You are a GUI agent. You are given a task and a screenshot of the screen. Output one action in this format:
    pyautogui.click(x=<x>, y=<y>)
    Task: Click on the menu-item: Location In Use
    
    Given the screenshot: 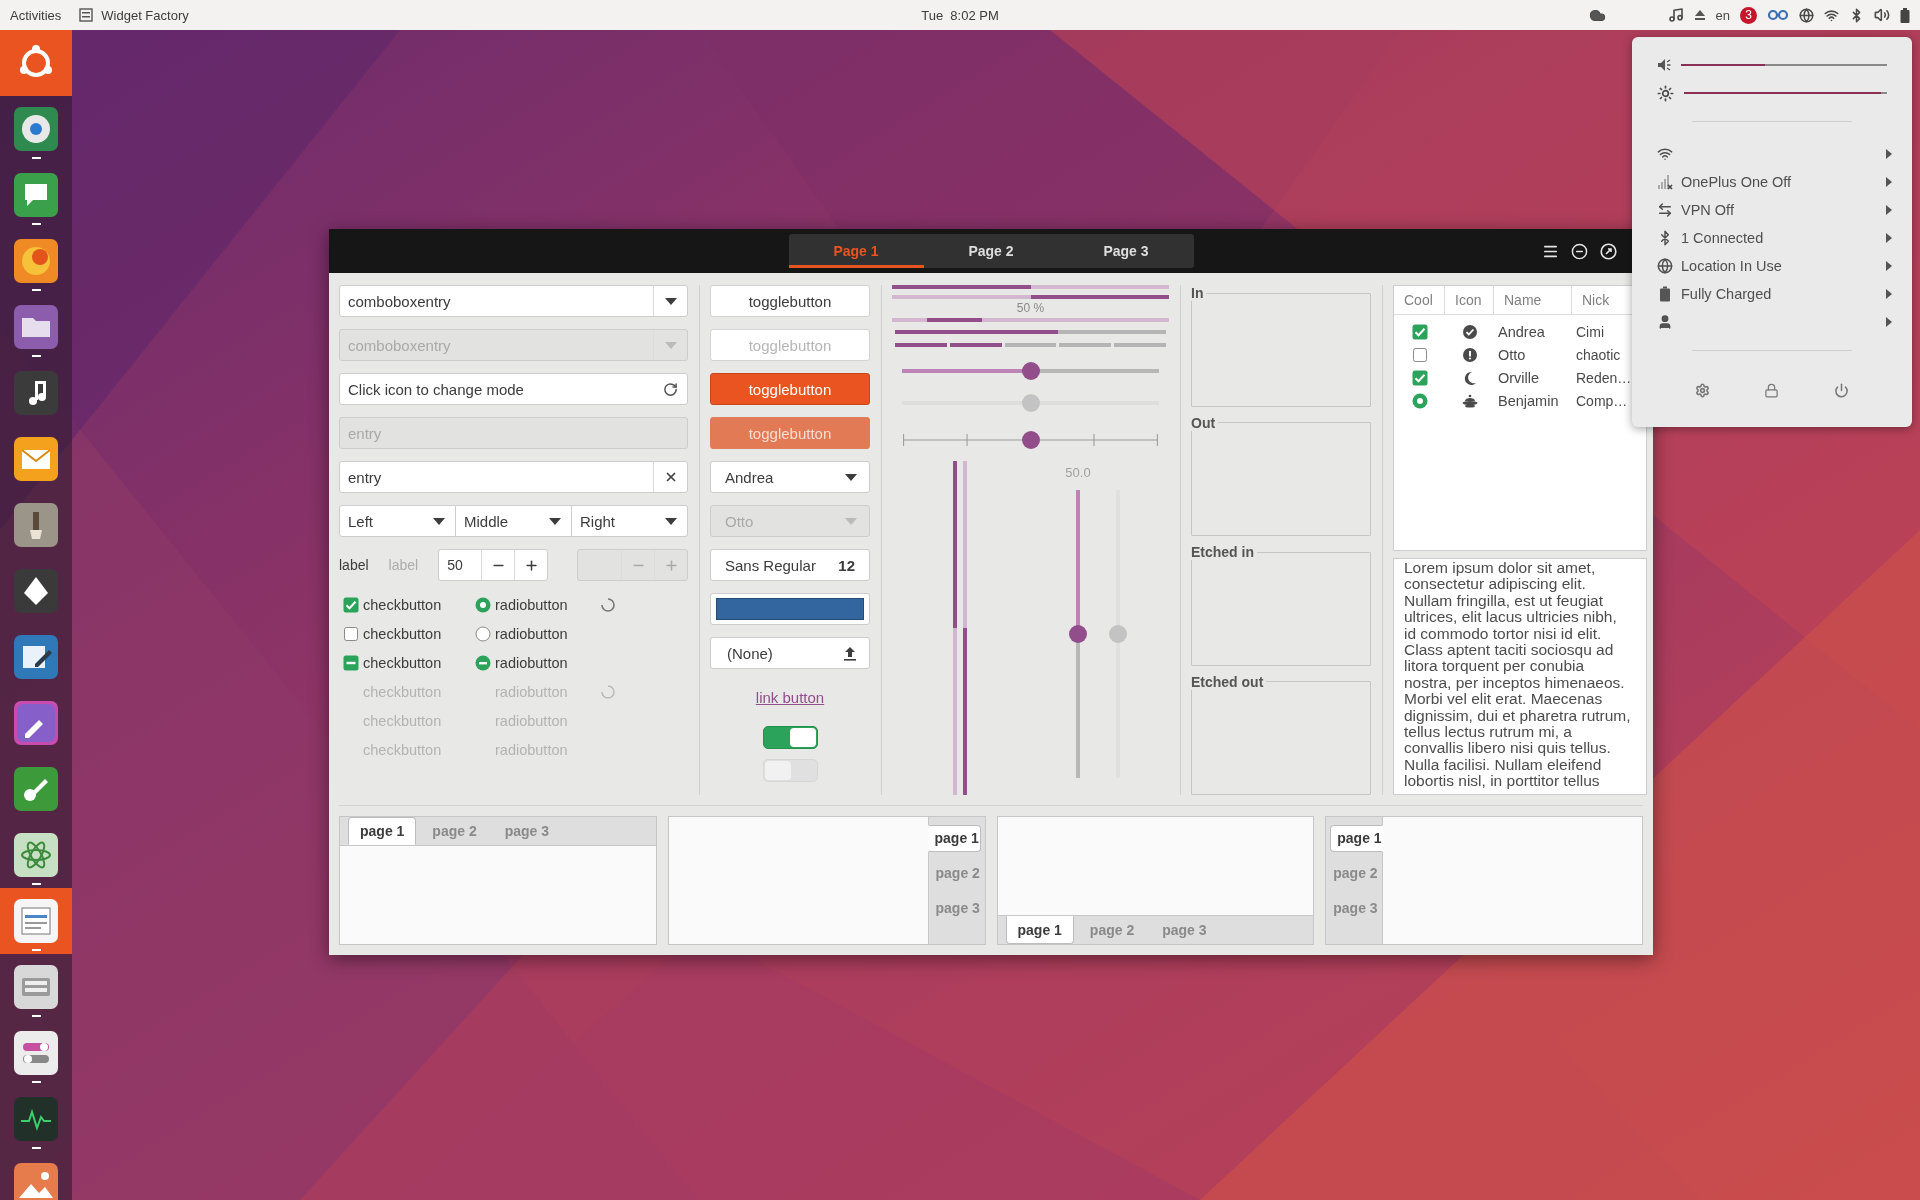 What is the action you would take?
    pyautogui.click(x=1772, y=266)
    